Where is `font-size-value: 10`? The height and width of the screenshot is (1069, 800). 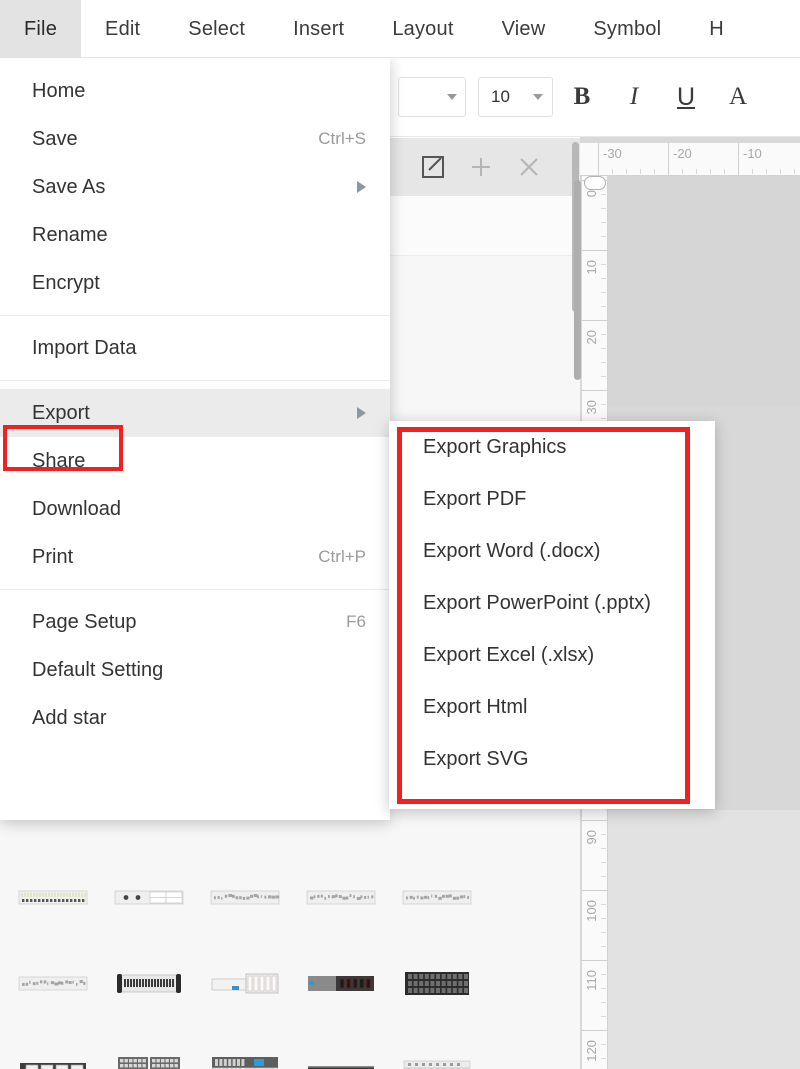
font-size-value: 10 is located at coordinates (500, 96).